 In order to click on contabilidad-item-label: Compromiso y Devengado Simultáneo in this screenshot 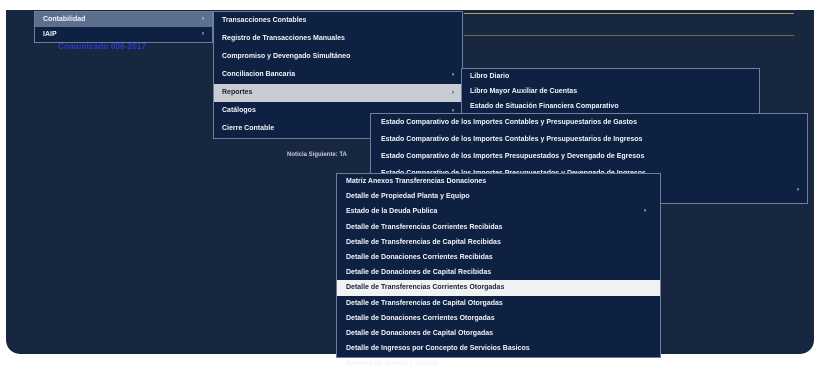, I will do `click(286, 56)`.